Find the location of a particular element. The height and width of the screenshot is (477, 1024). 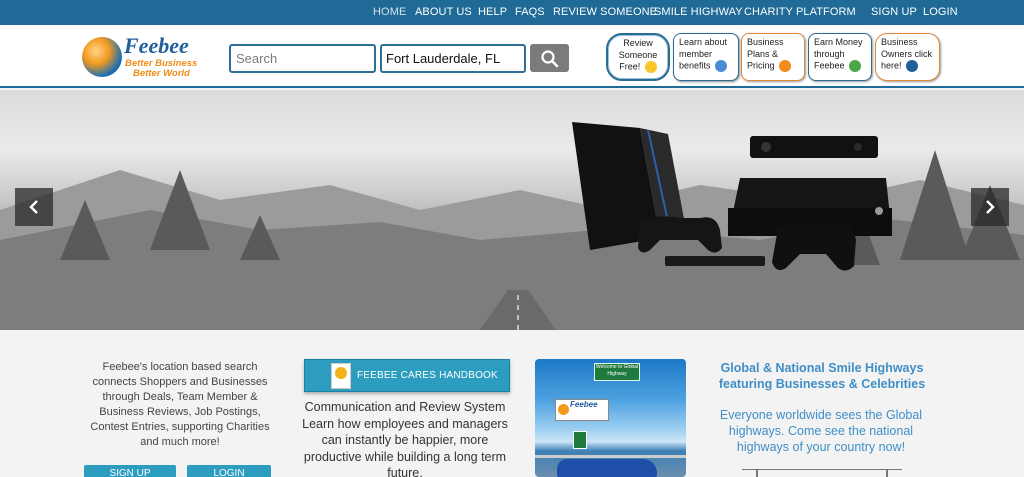

nav-home: HOME is located at coordinates (389, 12).